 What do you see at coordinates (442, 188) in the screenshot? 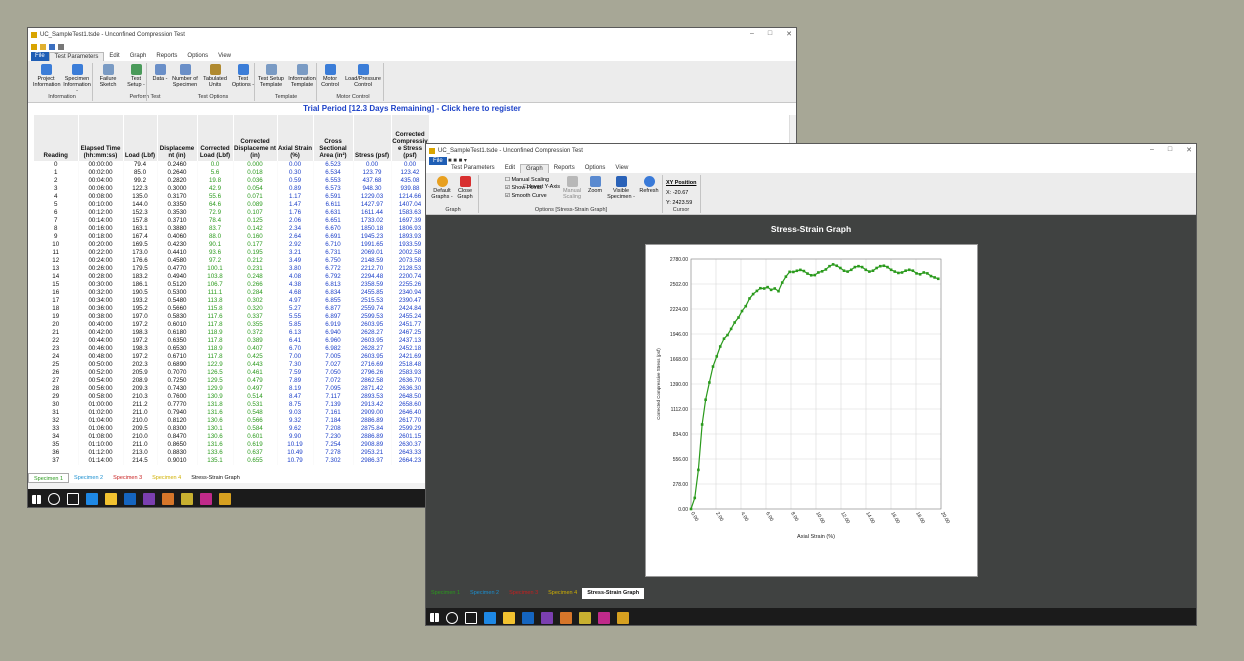
I see `default-graphs-button: Default Graphs -` at bounding box center [442, 188].